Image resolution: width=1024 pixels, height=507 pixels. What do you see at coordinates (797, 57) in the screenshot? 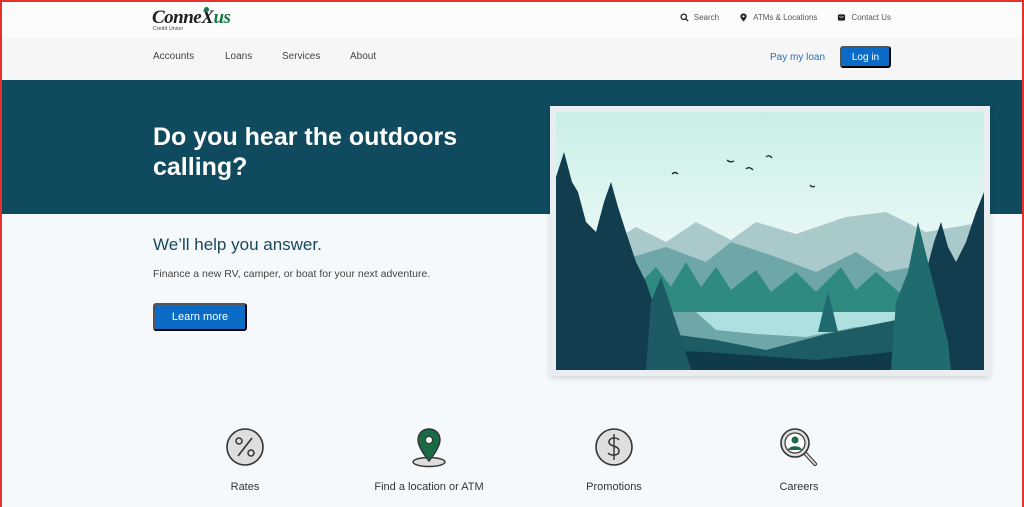
I see `pay-my-loan-link: Pay my loan` at bounding box center [797, 57].